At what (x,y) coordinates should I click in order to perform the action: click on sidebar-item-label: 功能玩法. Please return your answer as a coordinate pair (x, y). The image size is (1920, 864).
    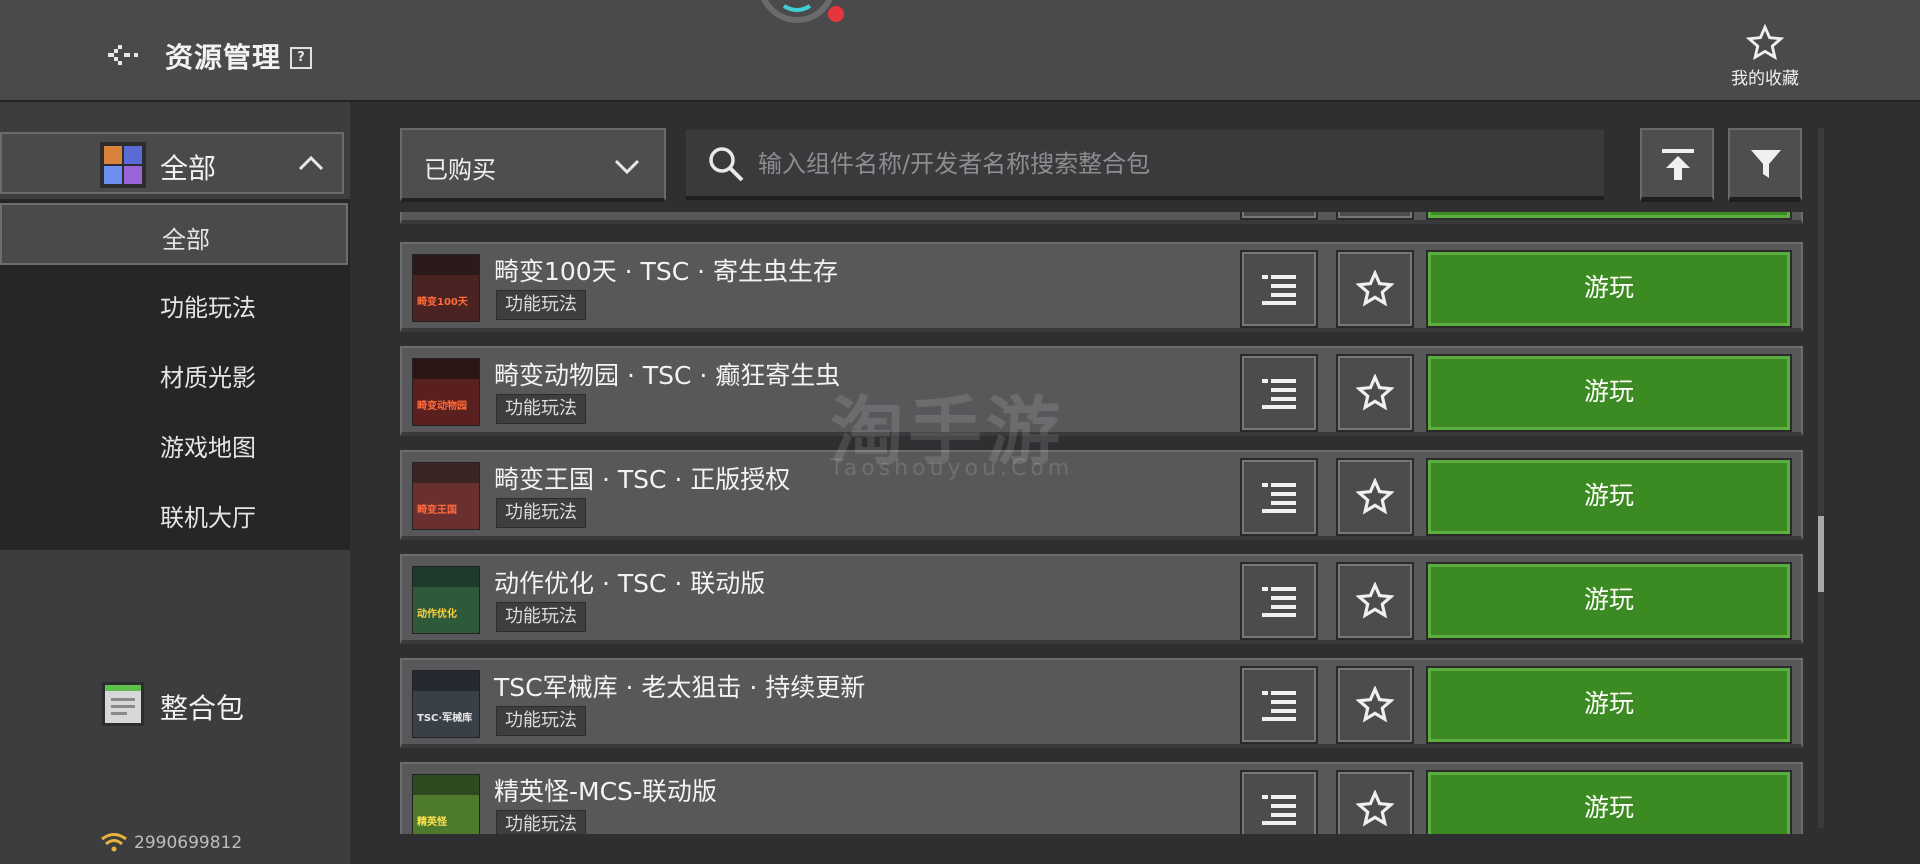
    Looking at the image, I should click on (208, 308).